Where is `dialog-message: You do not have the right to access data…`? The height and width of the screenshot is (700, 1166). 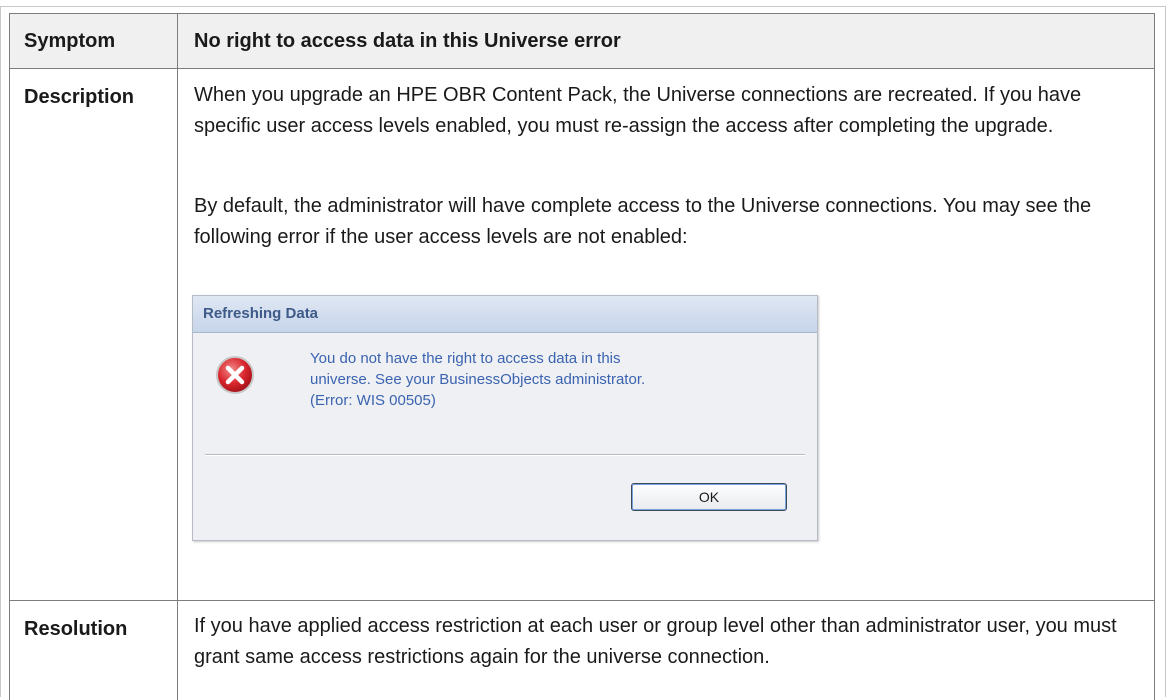
dialog-message: You do not have the right to access data… is located at coordinates (550, 379).